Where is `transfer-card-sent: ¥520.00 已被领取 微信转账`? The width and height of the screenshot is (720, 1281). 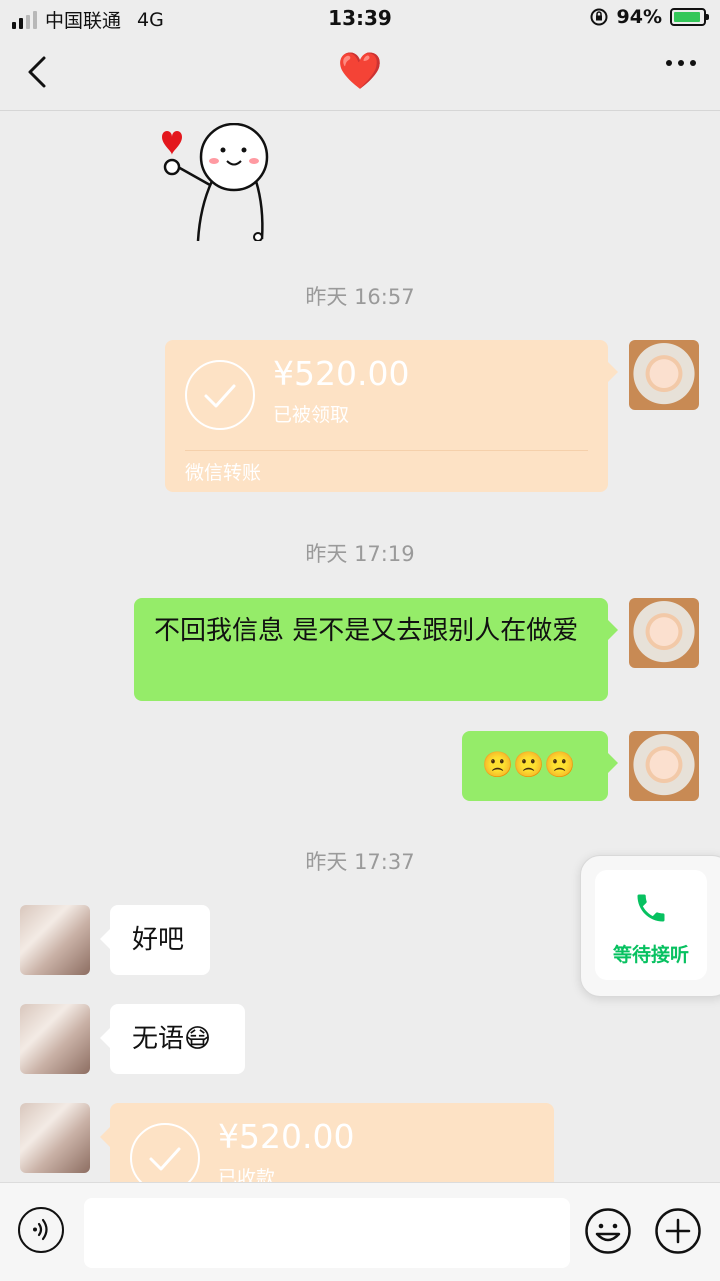 transfer-card-sent: ¥520.00 已被领取 微信转账 is located at coordinates (391, 416).